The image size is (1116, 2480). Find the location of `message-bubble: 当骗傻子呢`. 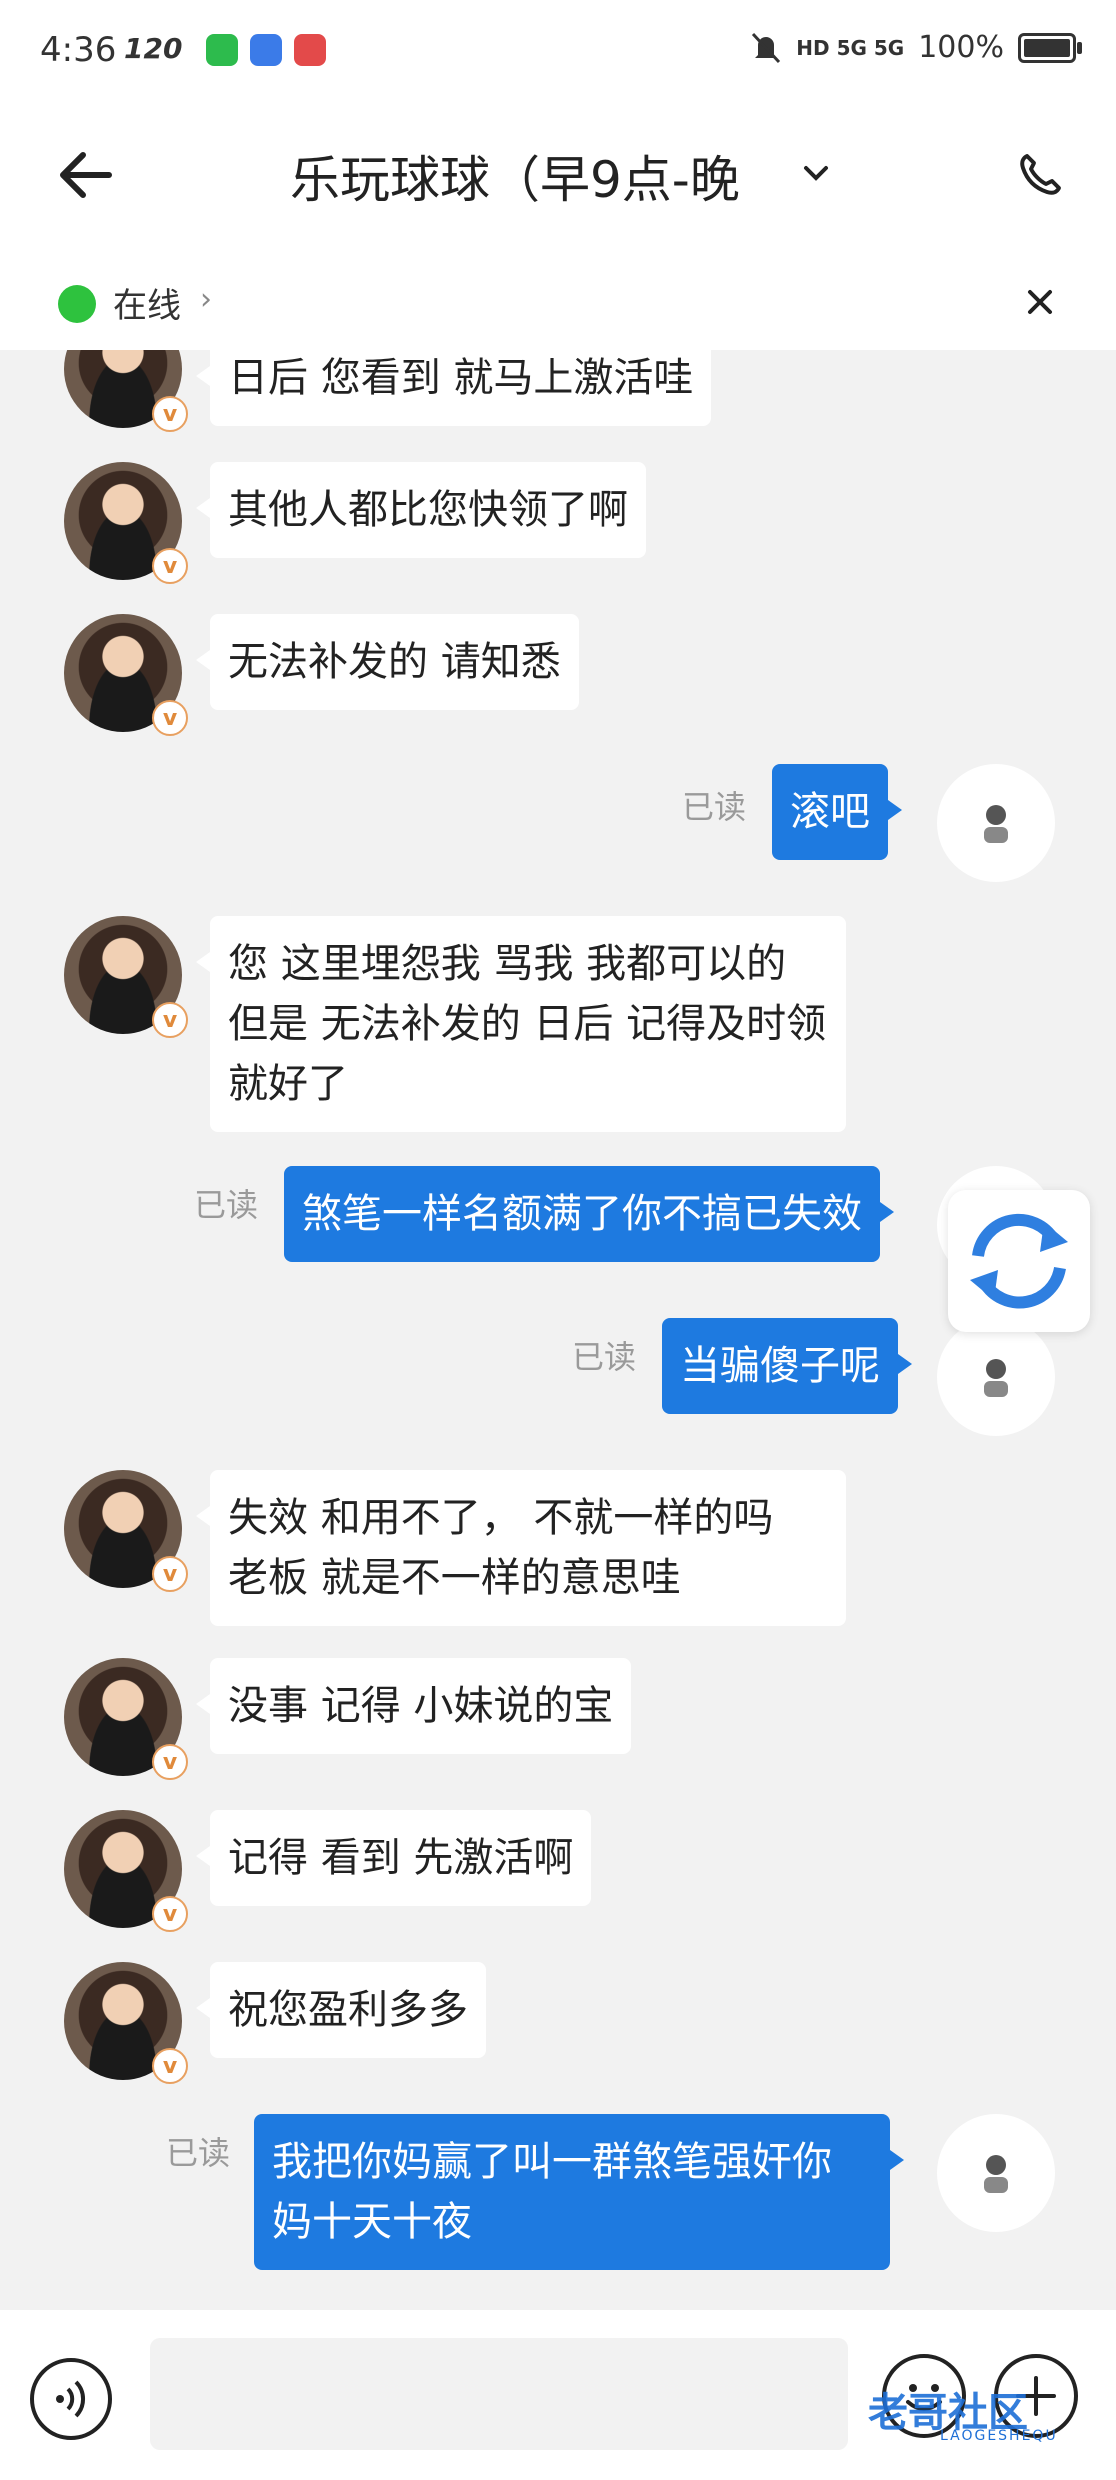

message-bubble: 当骗傻子呢 is located at coordinates (787, 1366).